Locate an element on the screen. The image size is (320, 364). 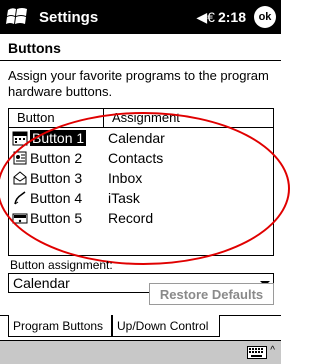
page-title: Buttons is located at coordinates (34, 48).